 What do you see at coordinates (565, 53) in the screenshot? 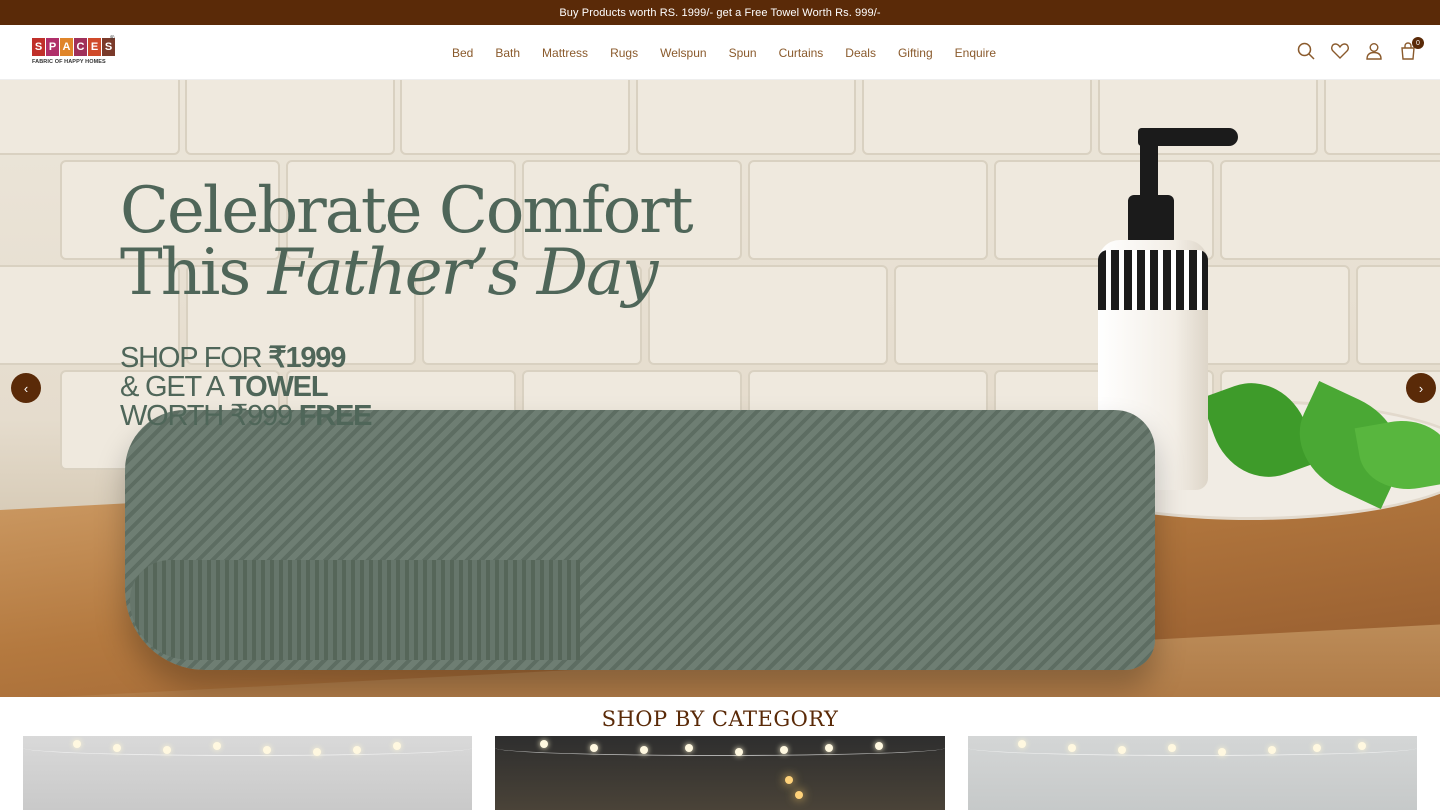
I see `nav-item-mattress: Mattress` at bounding box center [565, 53].